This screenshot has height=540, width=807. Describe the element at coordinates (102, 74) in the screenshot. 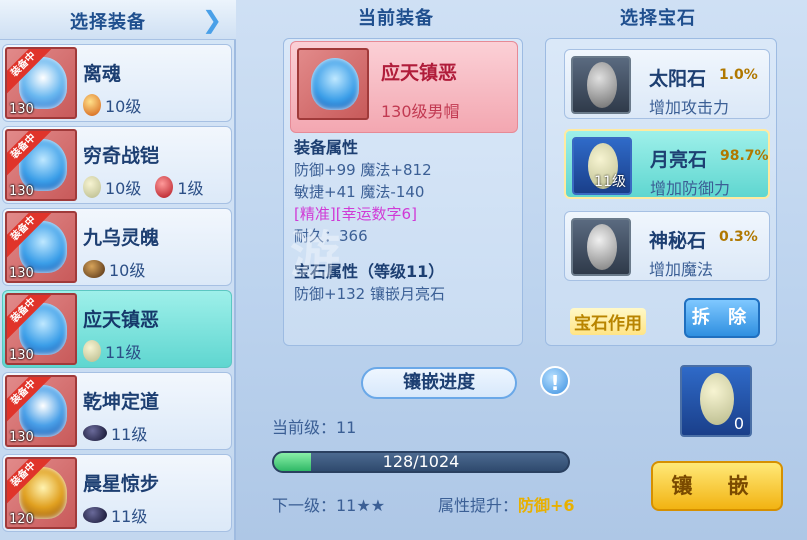

I see `equipment-name: 离魂` at that location.